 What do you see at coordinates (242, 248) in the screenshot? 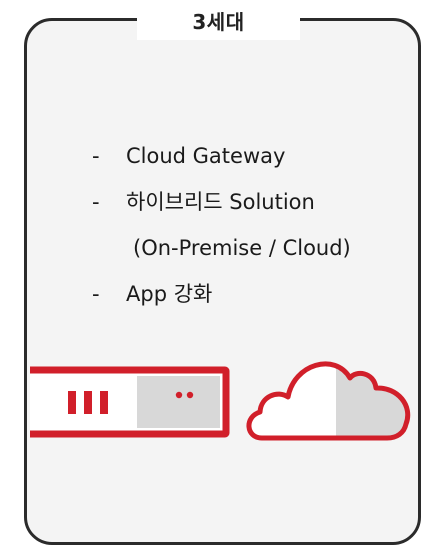
I see `feature-text: (On-Premise / Cloud)` at bounding box center [242, 248].